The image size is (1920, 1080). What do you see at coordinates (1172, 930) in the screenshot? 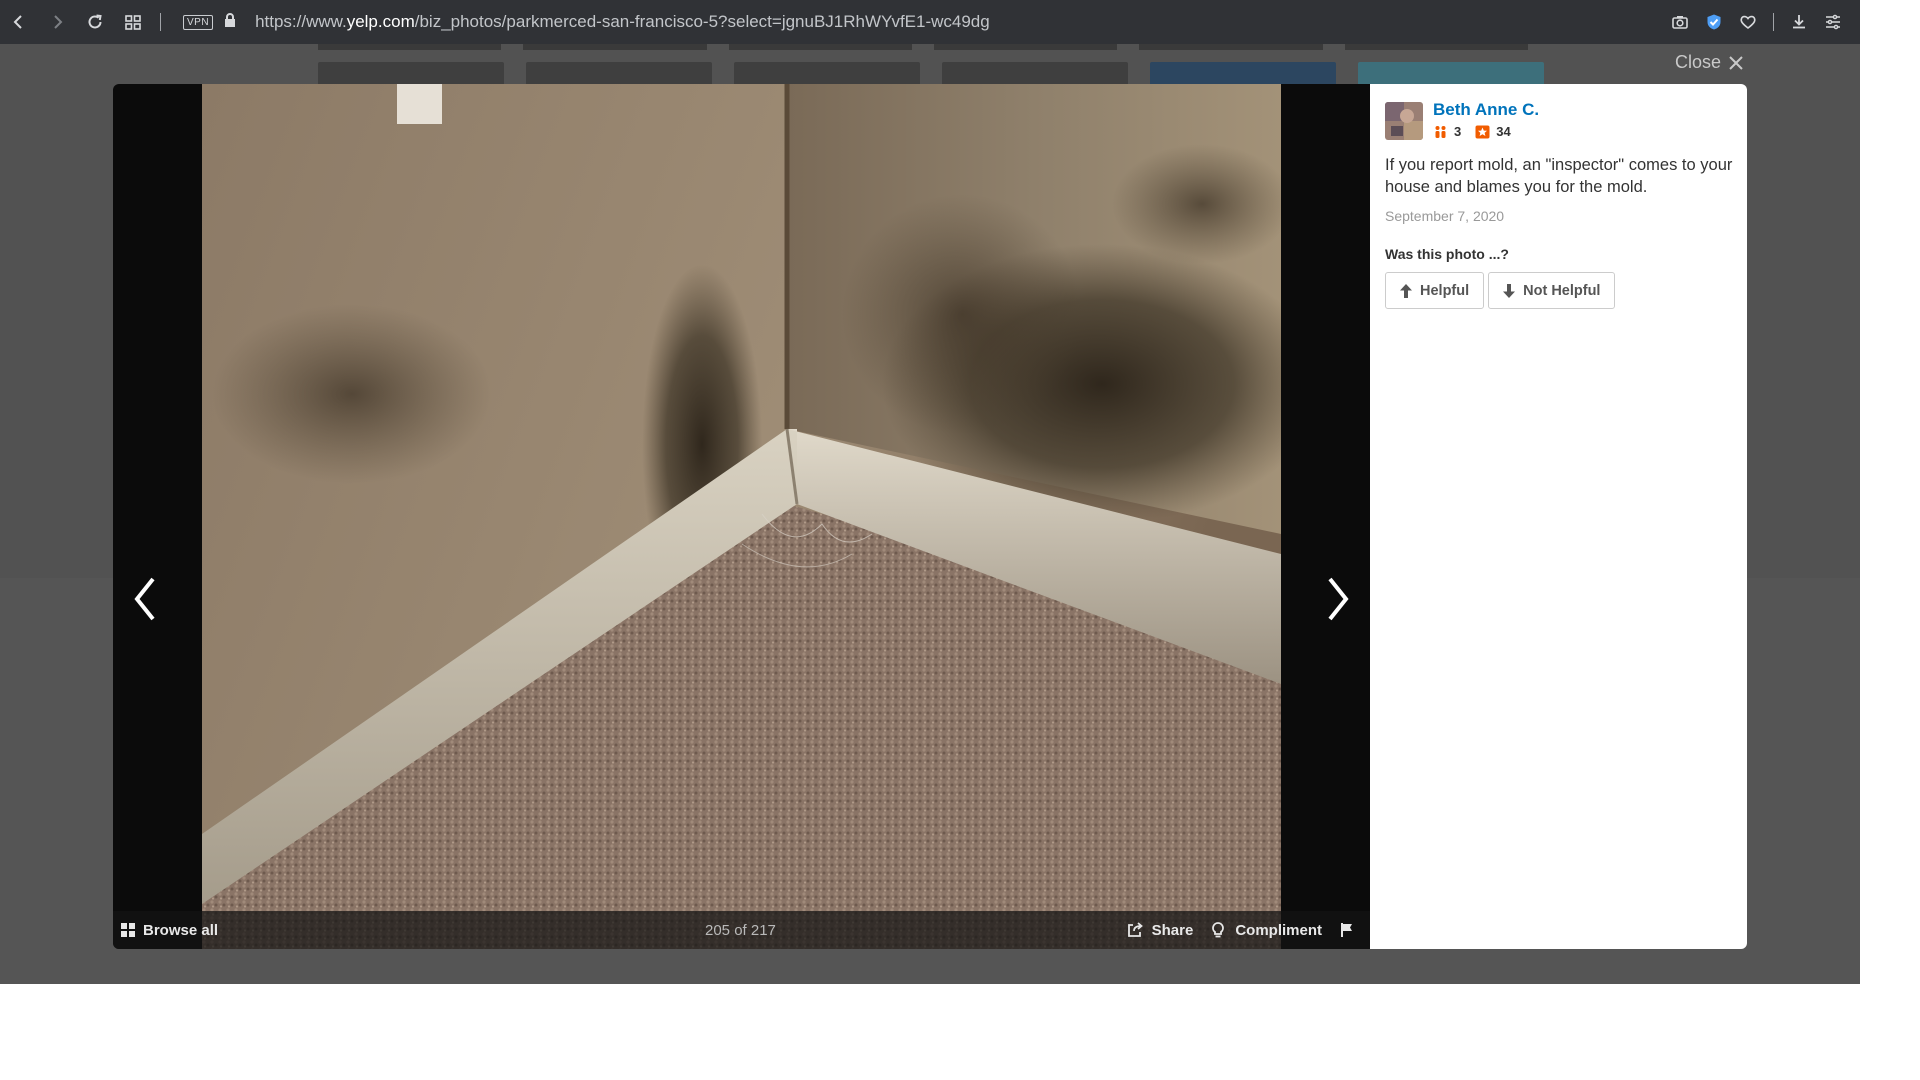
I see `share-label: Share` at bounding box center [1172, 930].